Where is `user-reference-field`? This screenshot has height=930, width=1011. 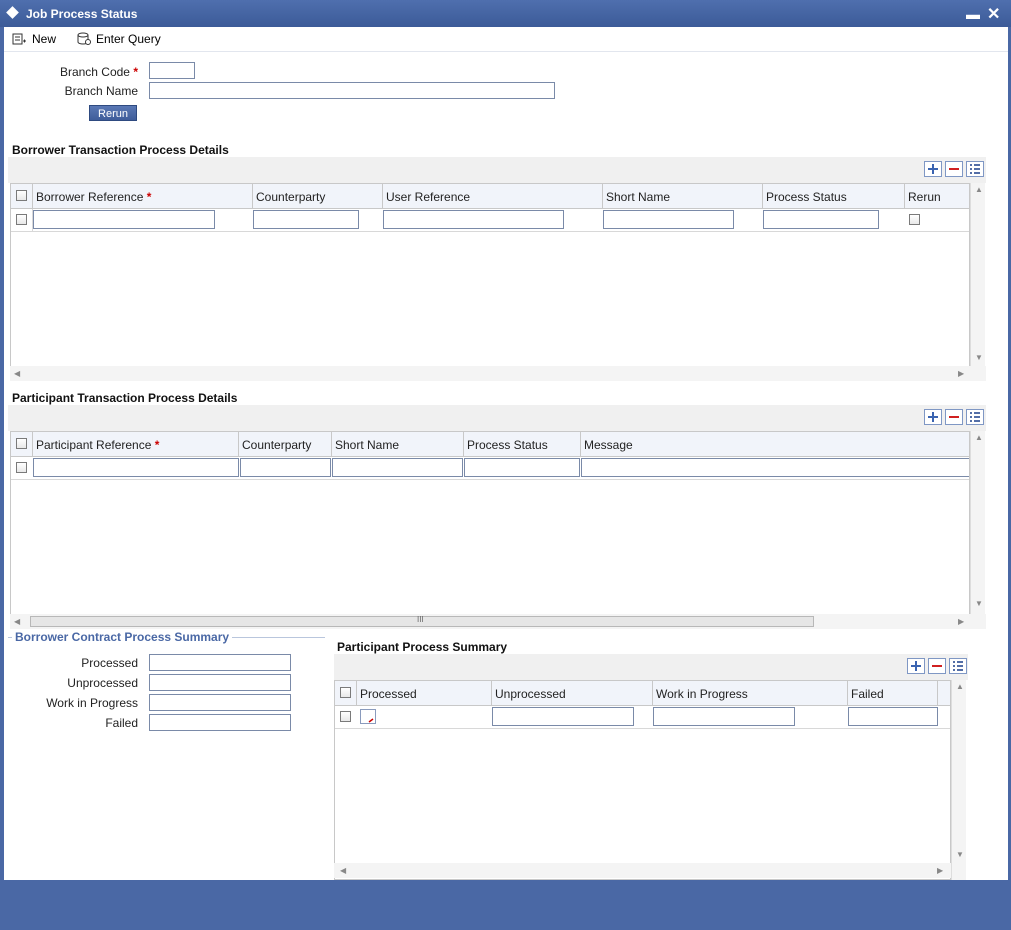
user-reference-field is located at coordinates (473, 219).